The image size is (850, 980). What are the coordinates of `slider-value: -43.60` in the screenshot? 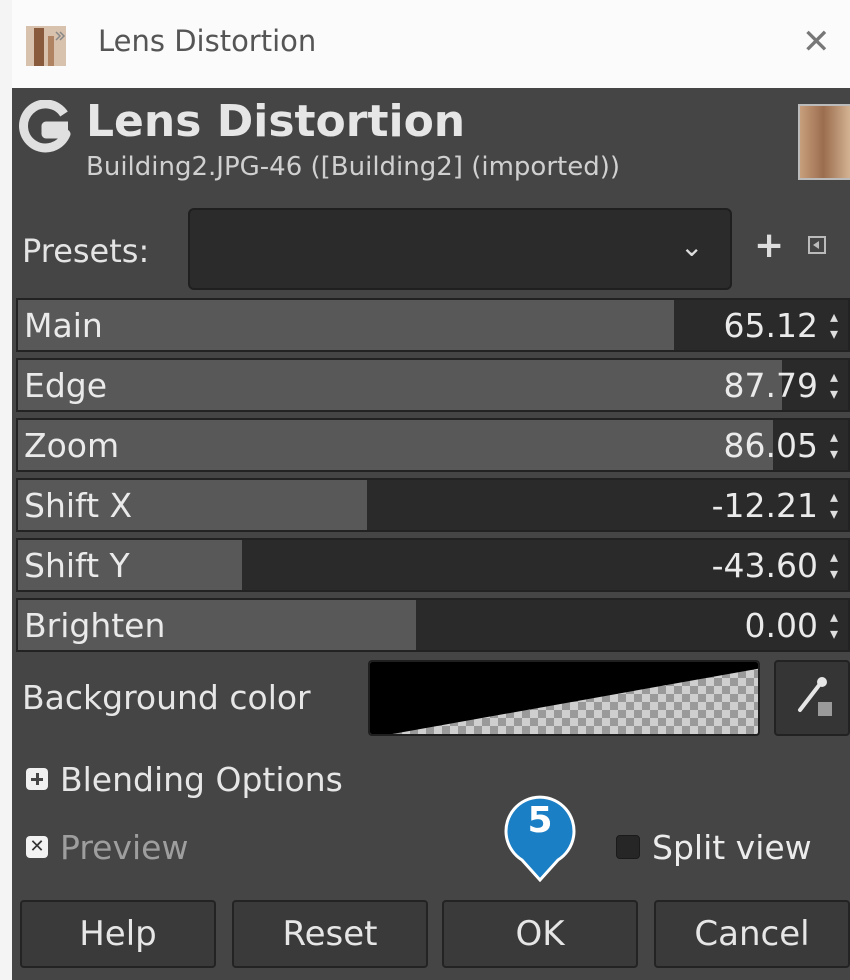 It's located at (764, 565).